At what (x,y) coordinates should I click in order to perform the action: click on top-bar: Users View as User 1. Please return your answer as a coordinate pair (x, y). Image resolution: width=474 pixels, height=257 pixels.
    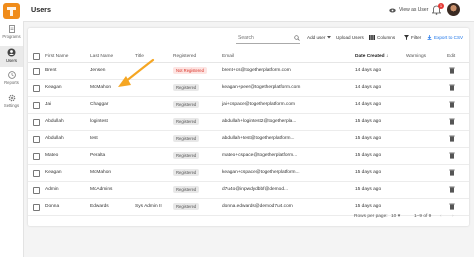
    Looking at the image, I should click on (248, 11).